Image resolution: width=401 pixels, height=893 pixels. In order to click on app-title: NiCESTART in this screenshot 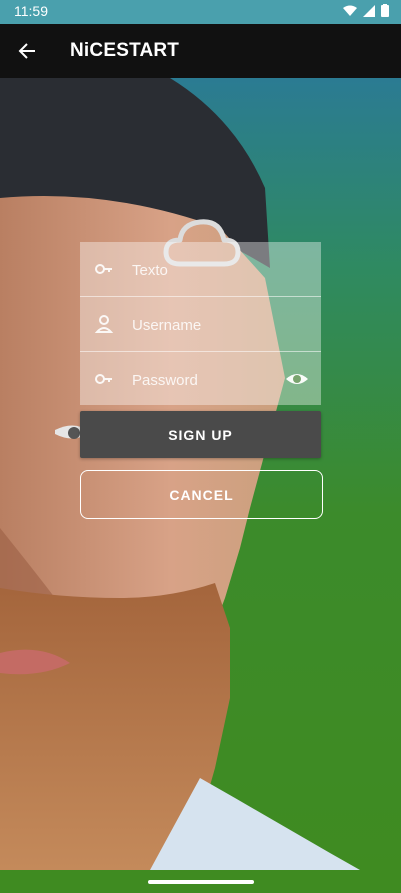, I will do `click(125, 50)`.